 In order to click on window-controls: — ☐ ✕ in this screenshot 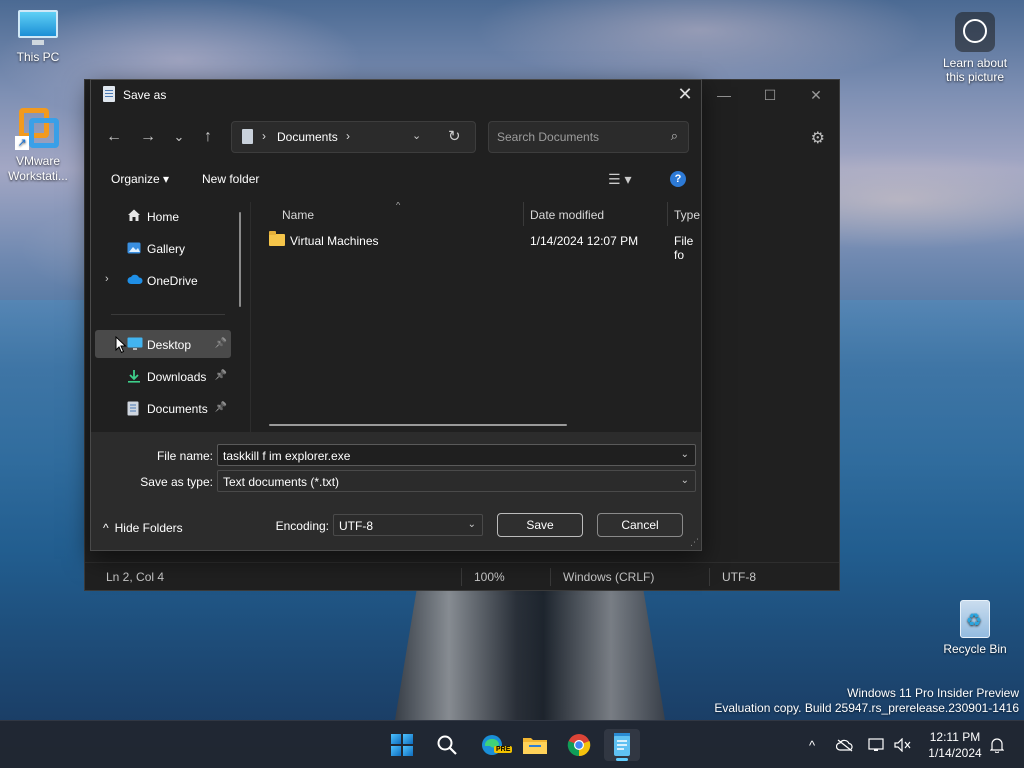, I will do `click(770, 95)`.